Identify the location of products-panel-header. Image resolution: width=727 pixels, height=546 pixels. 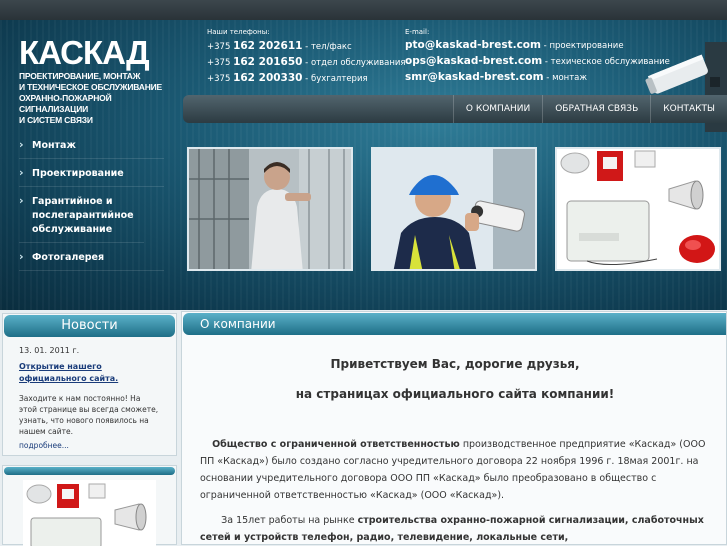
(89, 471).